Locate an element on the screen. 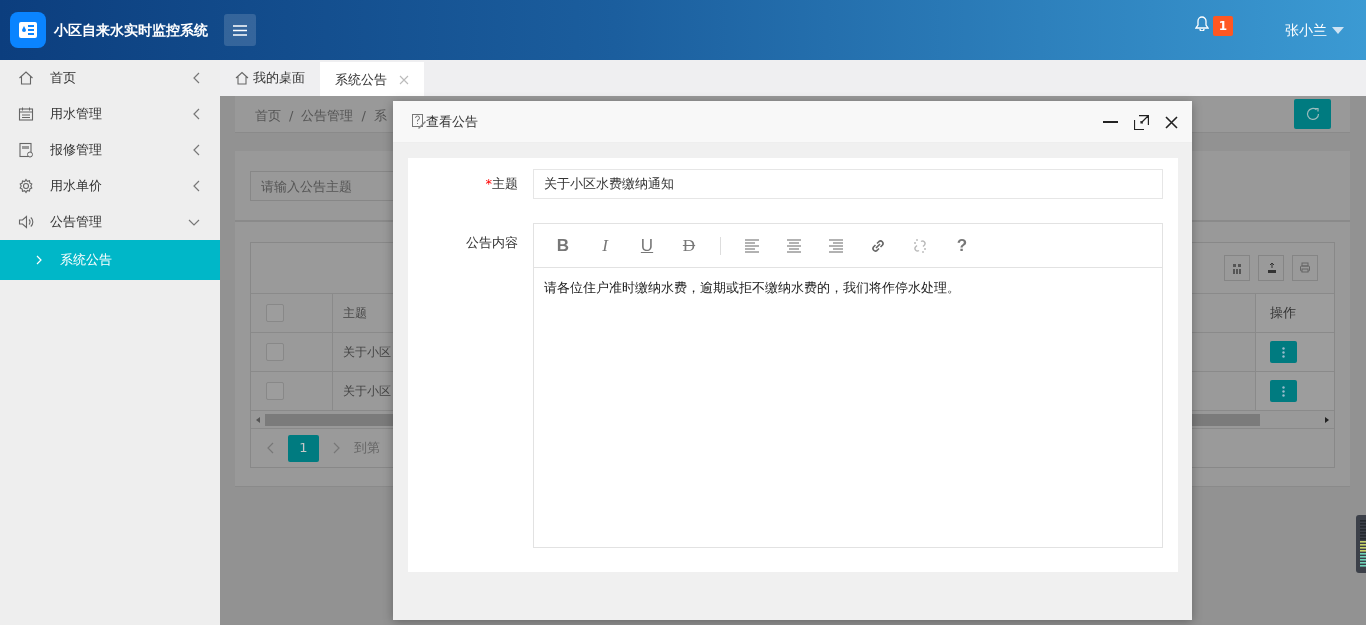 The width and height of the screenshot is (1366, 625). help-button: ? is located at coordinates (962, 245).